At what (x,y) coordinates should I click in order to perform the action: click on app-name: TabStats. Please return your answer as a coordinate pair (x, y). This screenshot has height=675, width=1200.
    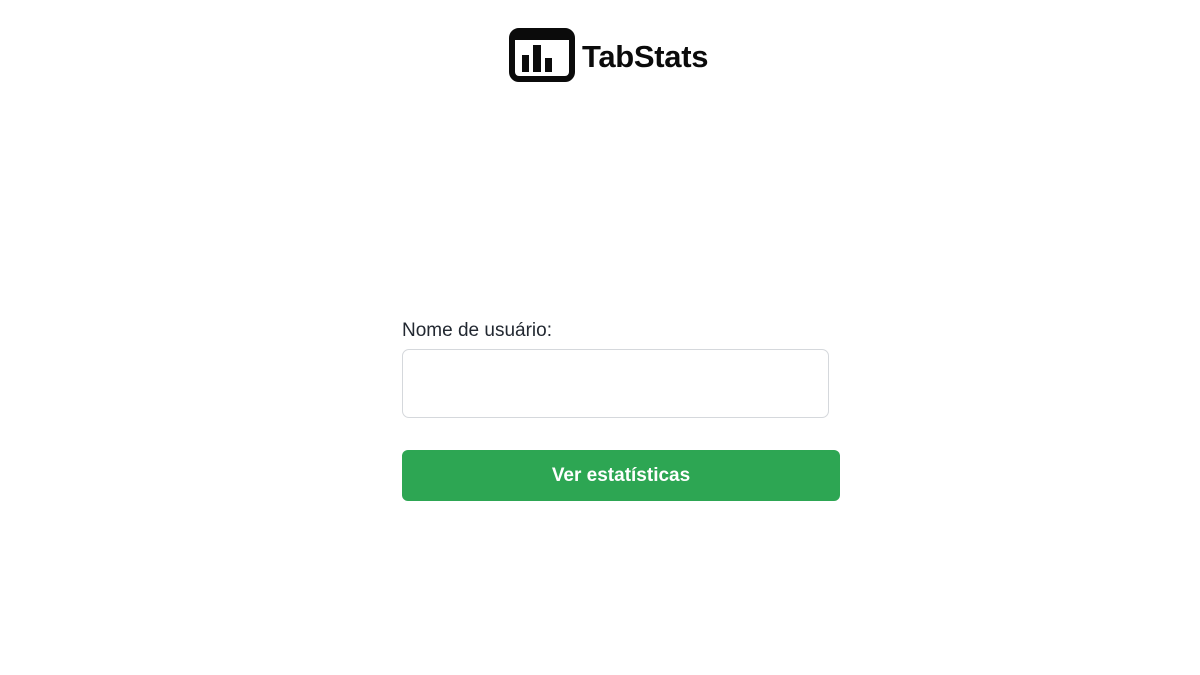
    Looking at the image, I should click on (645, 56).